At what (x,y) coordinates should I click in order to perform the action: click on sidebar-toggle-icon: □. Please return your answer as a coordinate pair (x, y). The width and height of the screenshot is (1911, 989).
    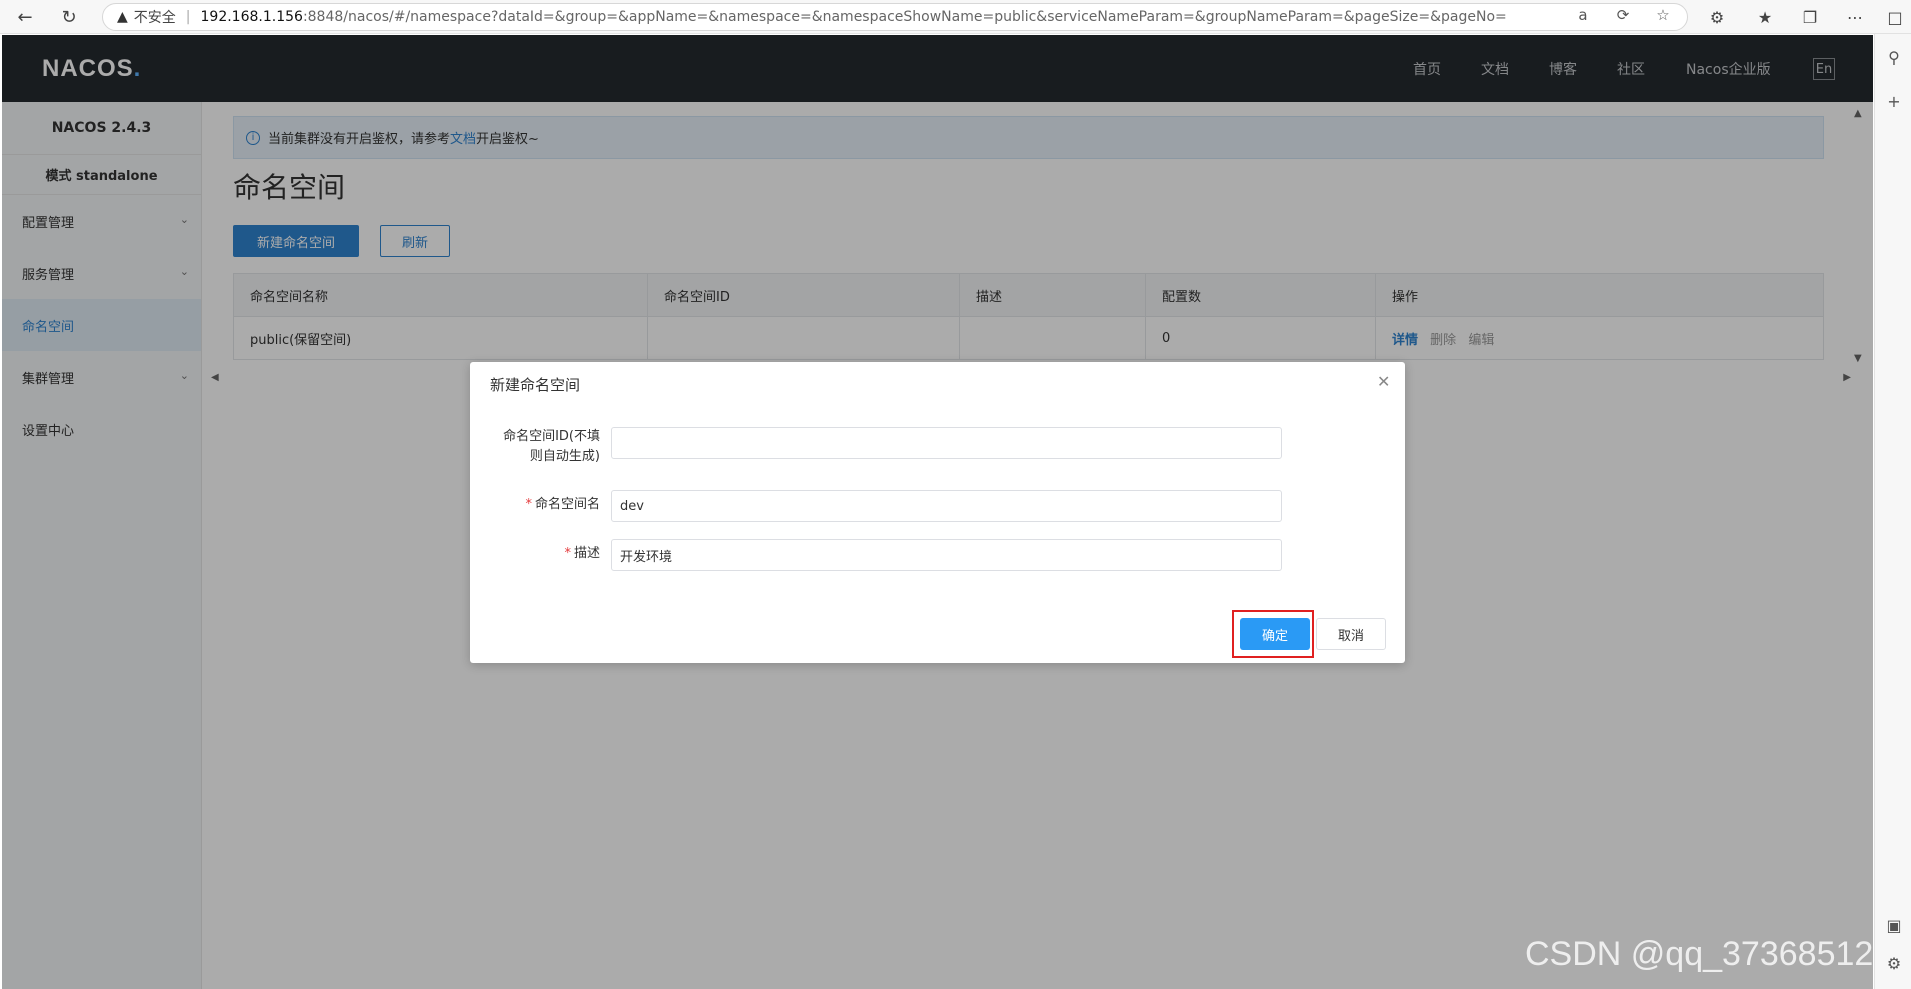
    Looking at the image, I should click on (1895, 17).